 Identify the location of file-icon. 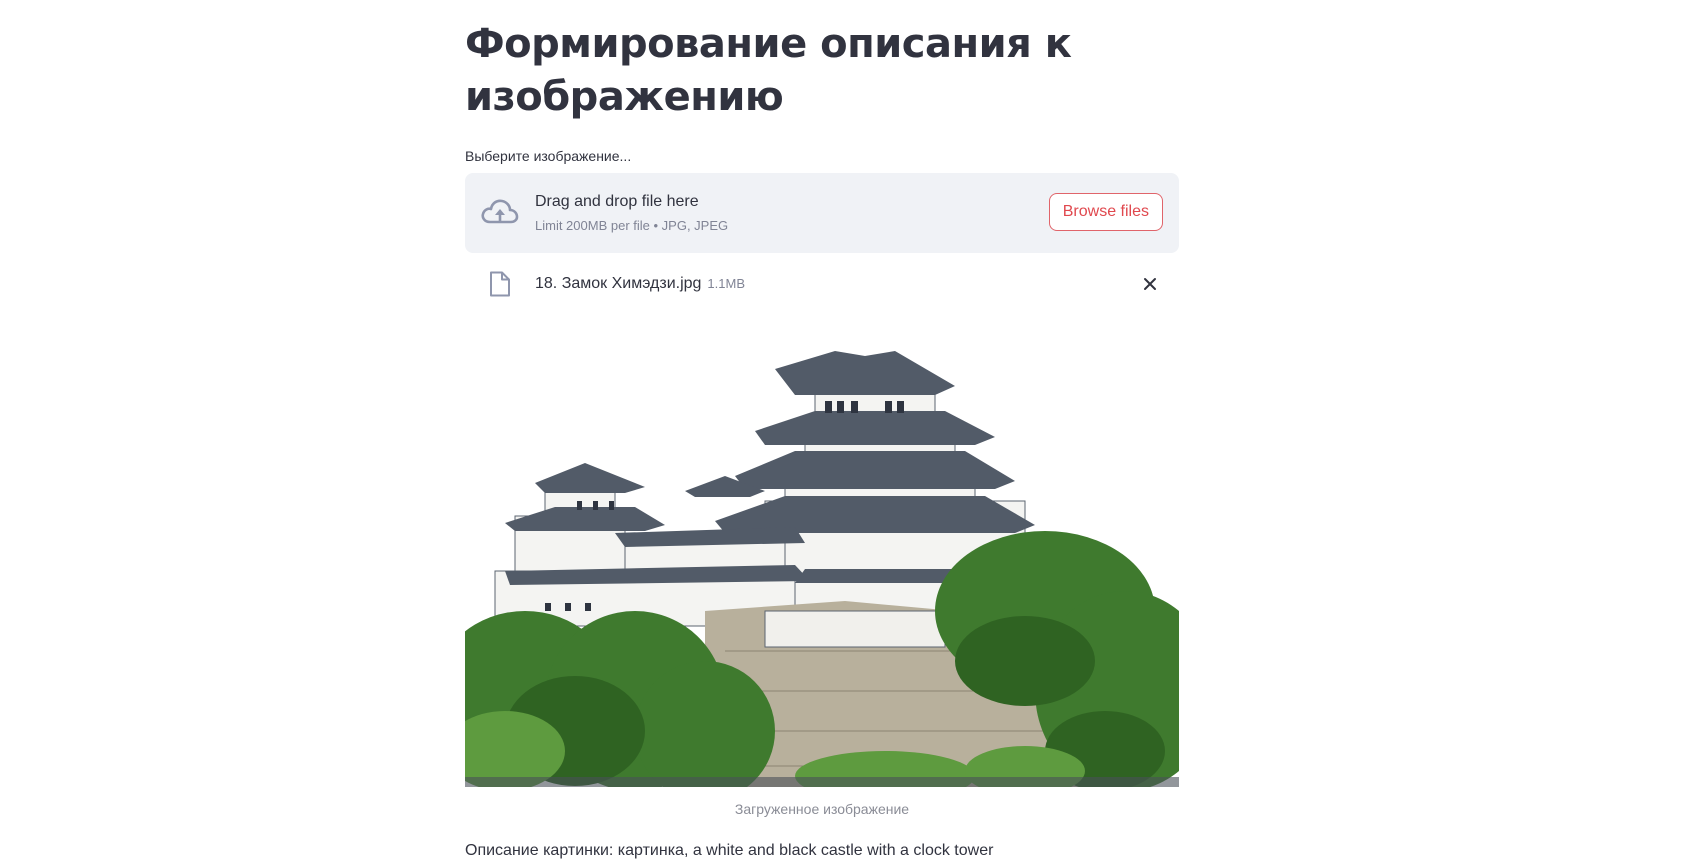
(500, 284).